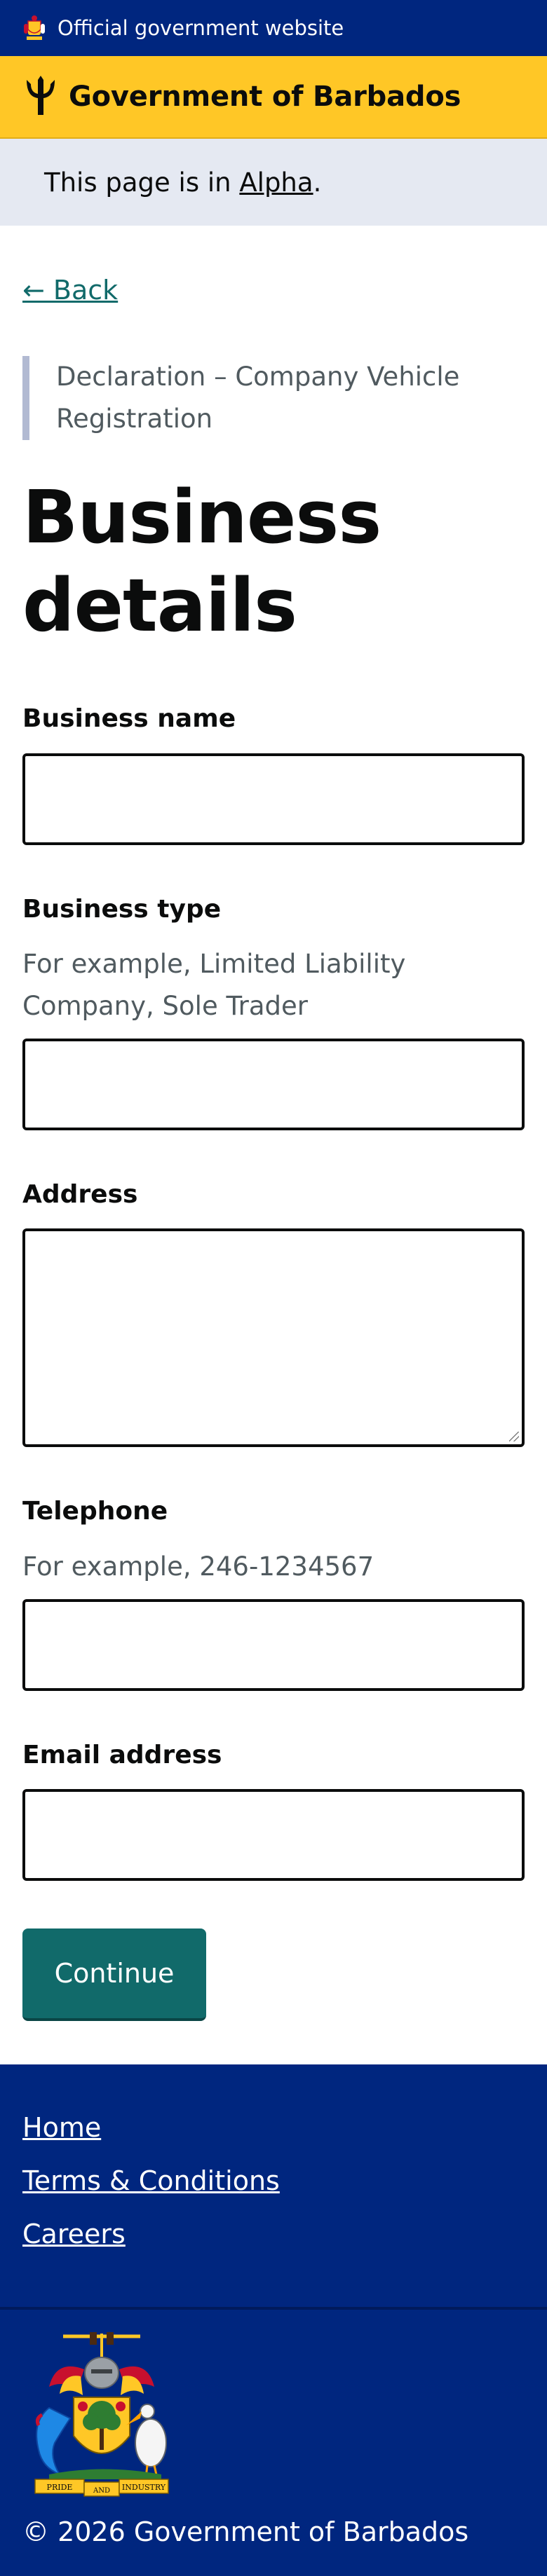  I want to click on email-input, so click(273, 1835).